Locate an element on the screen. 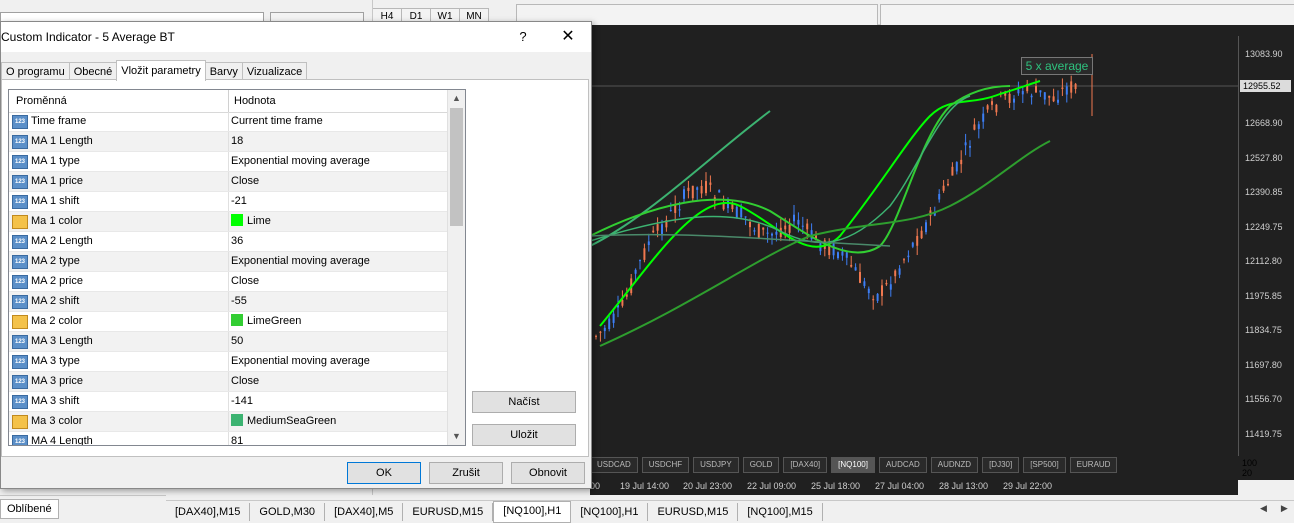  table-row: 123 MA 1 Length 18 is located at coordinates (228, 142).